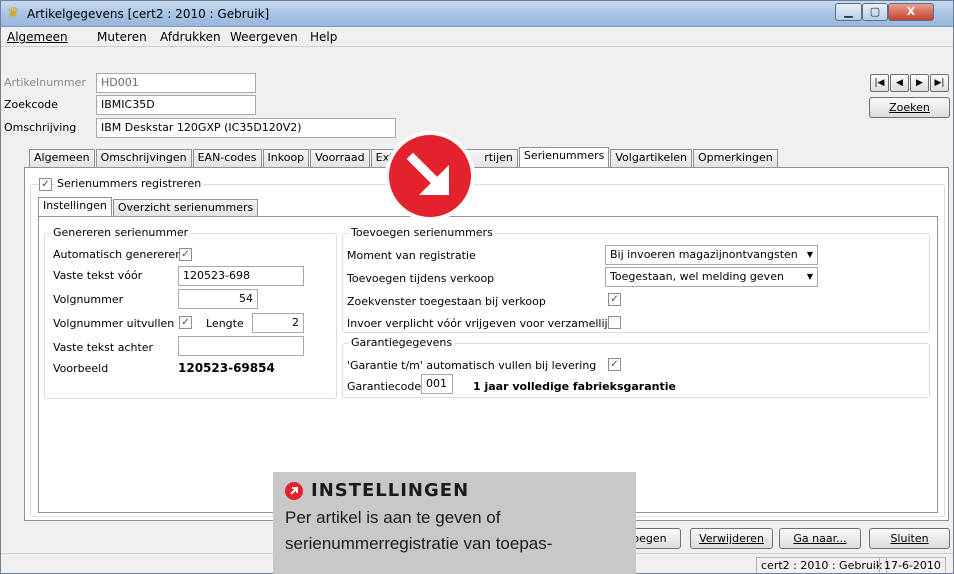 This screenshot has width=954, height=574. Describe the element at coordinates (564, 157) in the screenshot. I see `tab-serienummers: Serienummers` at that location.